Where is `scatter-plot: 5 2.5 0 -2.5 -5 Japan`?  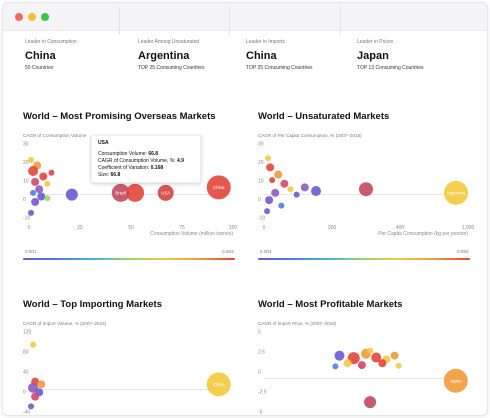 scatter-plot: 5 2.5 0 -2.5 -5 Japan is located at coordinates (364, 371).